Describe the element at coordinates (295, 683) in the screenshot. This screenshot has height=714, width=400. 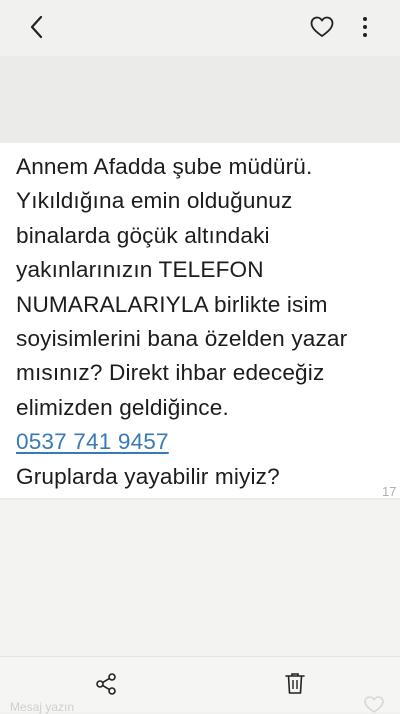
I see `trash-icon` at that location.